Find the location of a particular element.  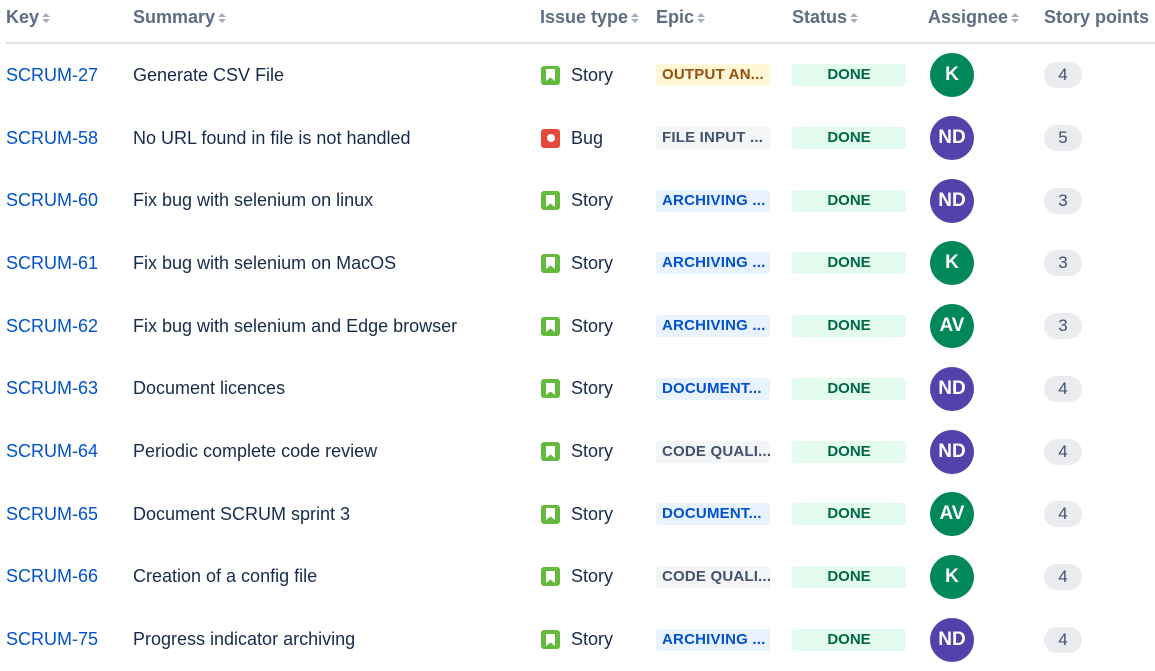

summary-cell: Progress indicator archiving is located at coordinates (244, 639).